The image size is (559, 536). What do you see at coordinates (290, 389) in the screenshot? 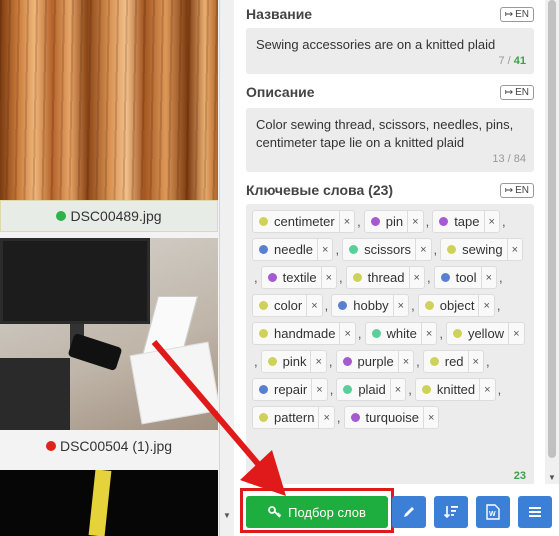
I see `keyword-tag: repair ×` at bounding box center [290, 389].